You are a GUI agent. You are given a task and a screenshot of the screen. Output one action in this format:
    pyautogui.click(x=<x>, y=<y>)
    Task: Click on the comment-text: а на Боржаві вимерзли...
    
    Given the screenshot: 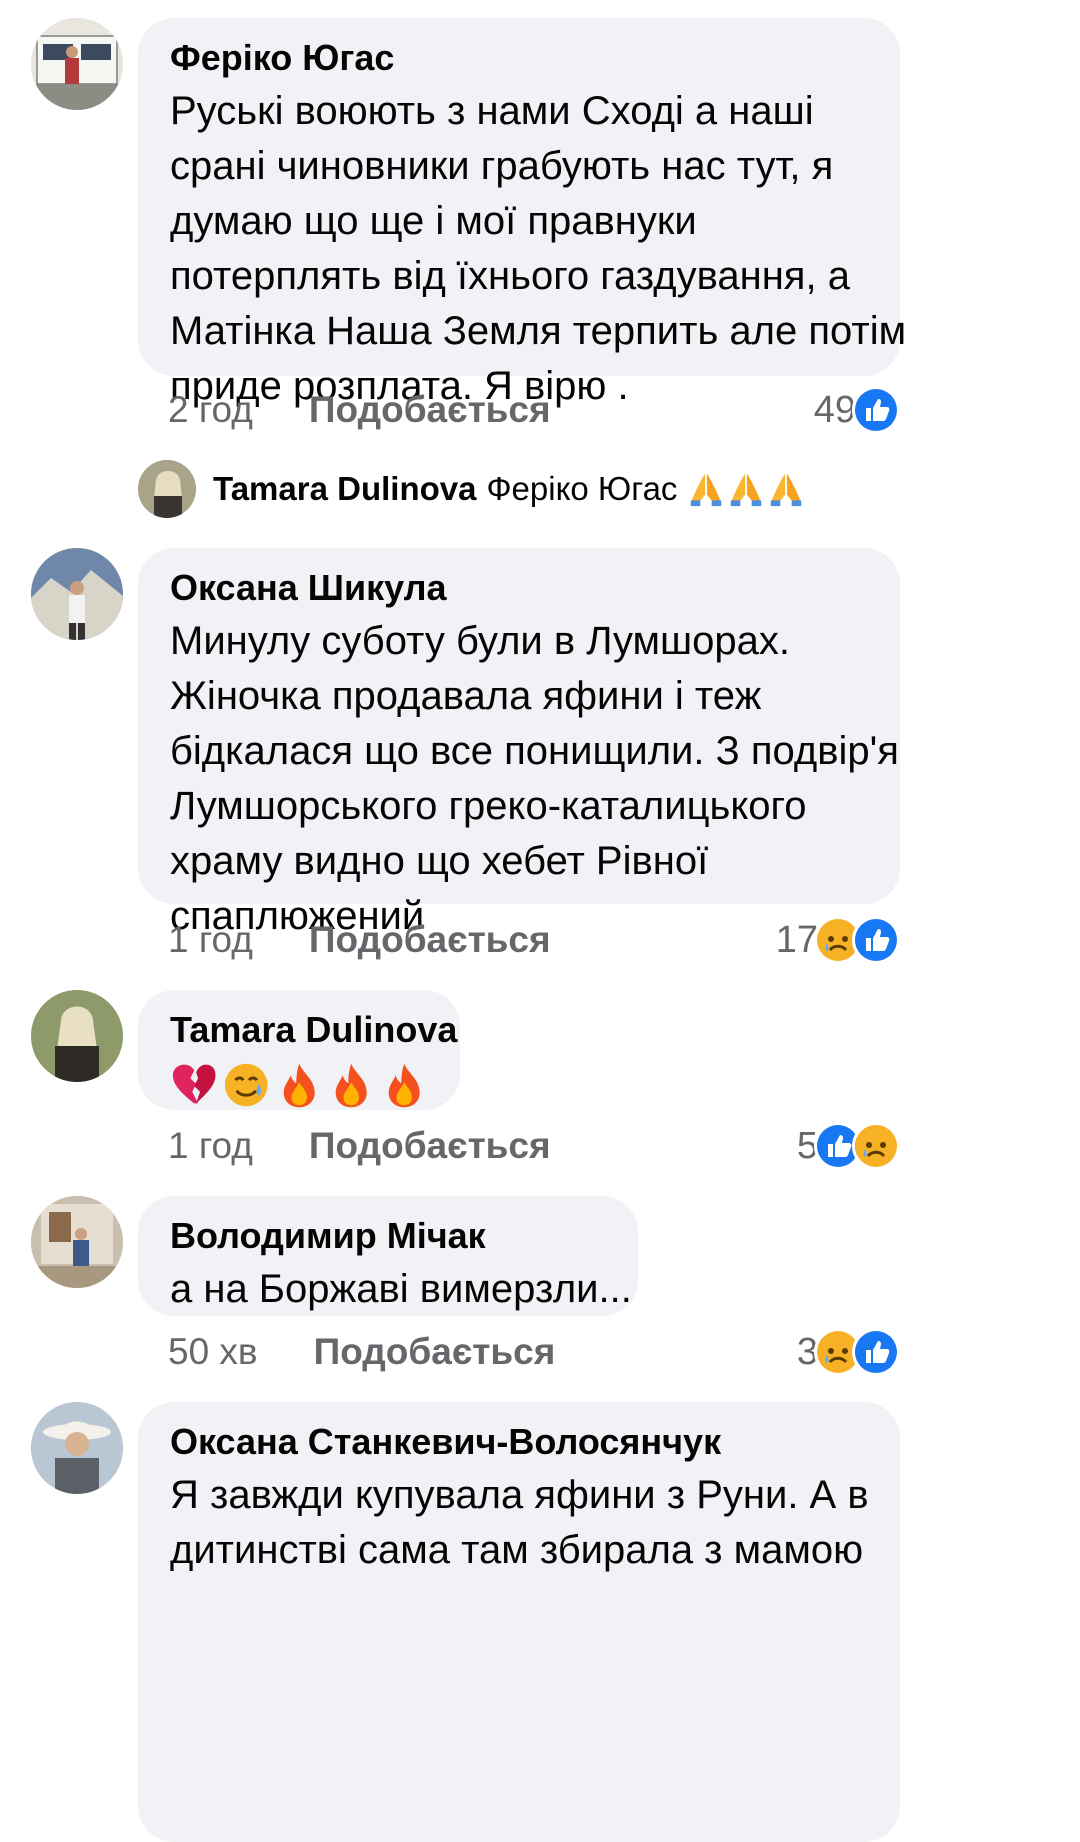 What is the action you would take?
    pyautogui.click(x=401, y=1289)
    